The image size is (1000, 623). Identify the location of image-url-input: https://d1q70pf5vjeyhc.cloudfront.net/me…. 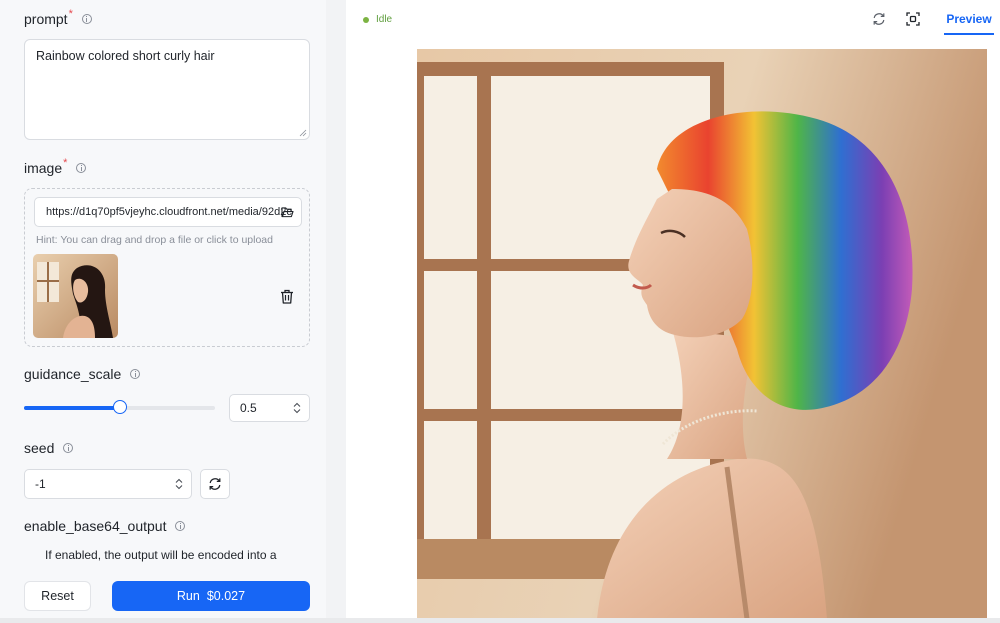
(168, 212).